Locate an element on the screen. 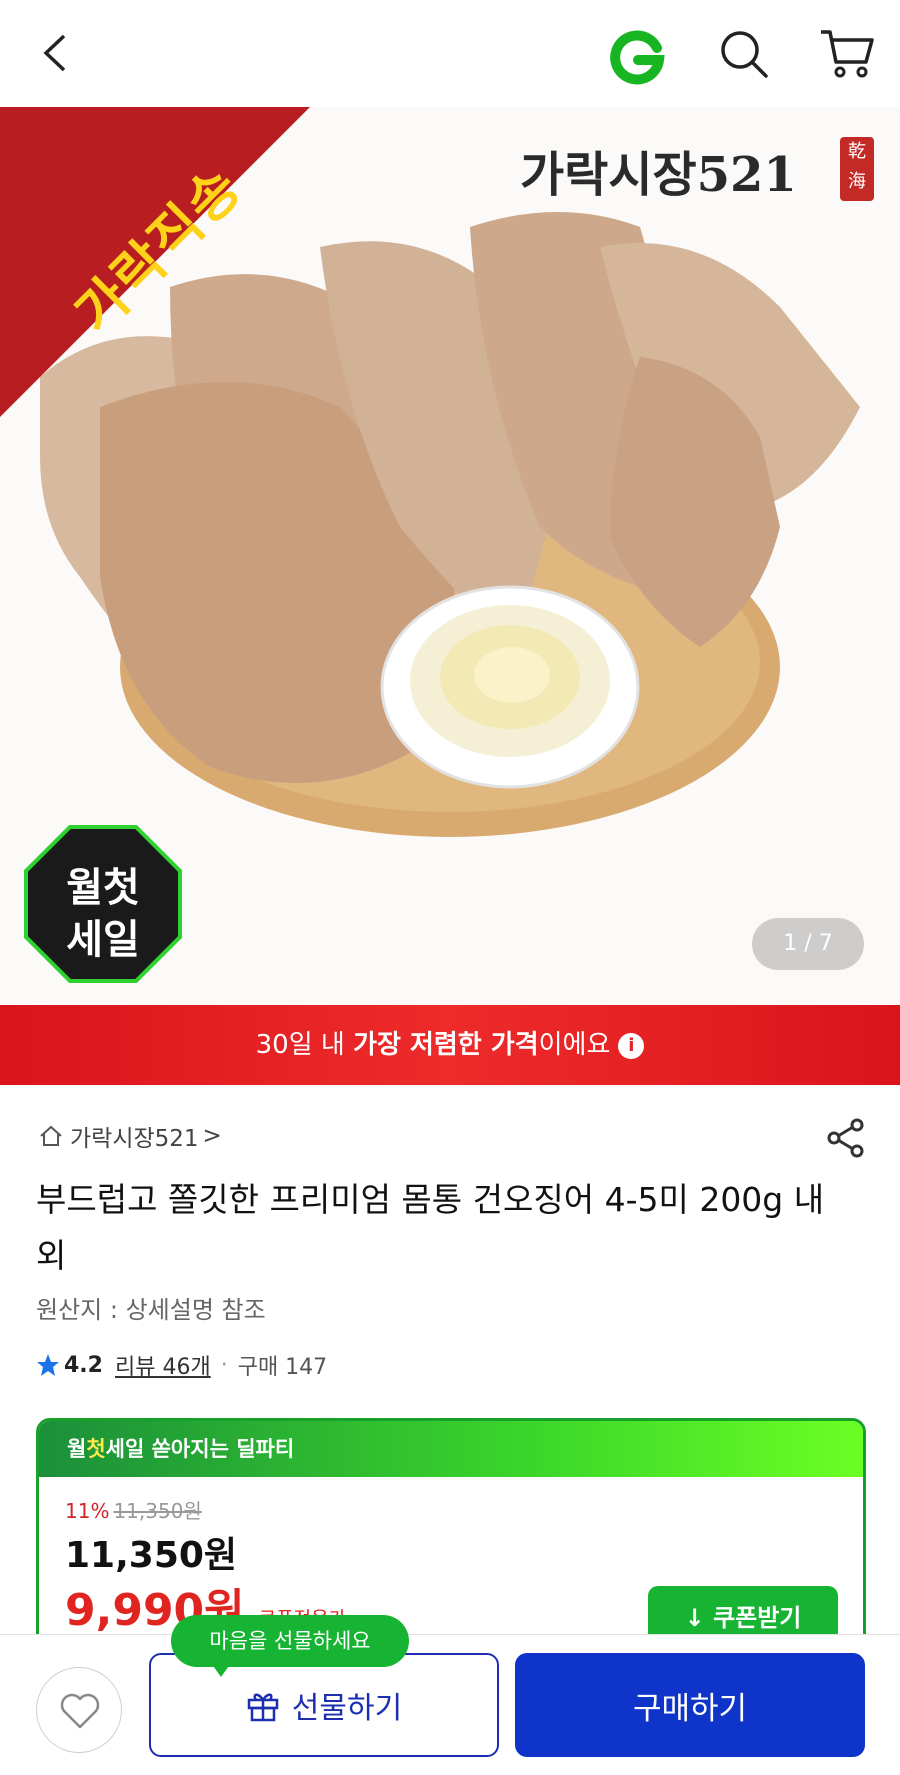 The image size is (900, 1775). product-title: 부드럽고 쫄깃한 프리미엄 몸통 건오징어 4-5미 200g 내외 is located at coordinates (430, 1227).